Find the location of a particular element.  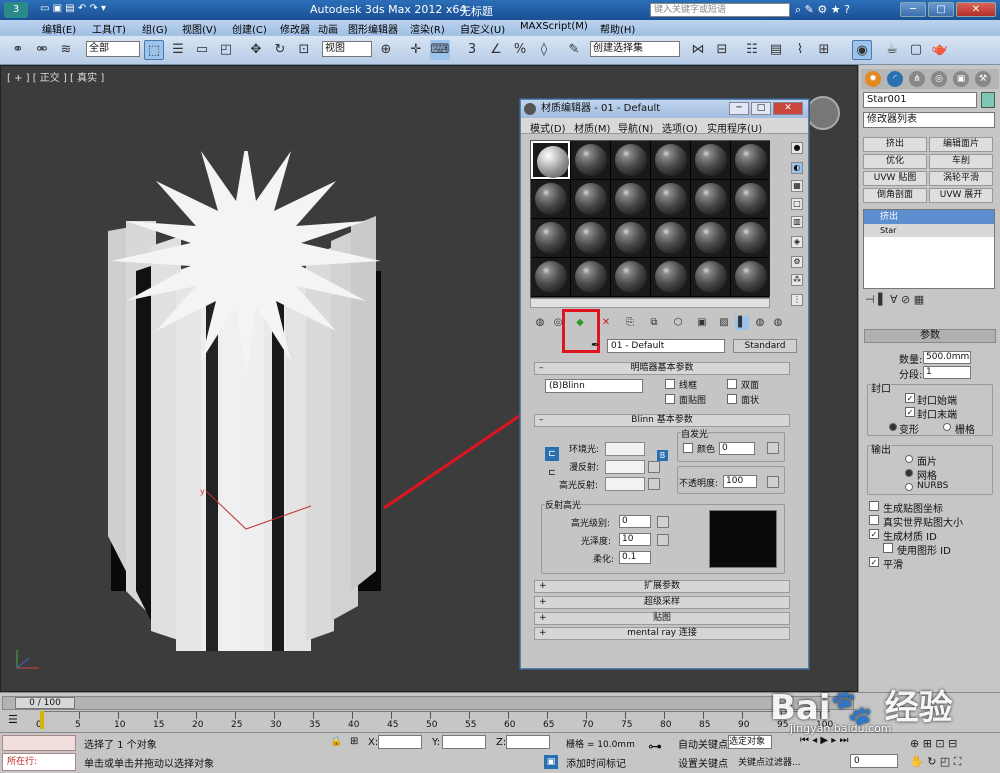

object-name-field: Star001 is located at coordinates (920, 100).